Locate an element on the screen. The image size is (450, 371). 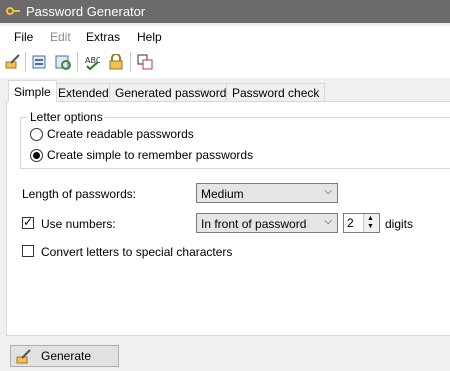
generate-button: Generate is located at coordinates (64, 356).